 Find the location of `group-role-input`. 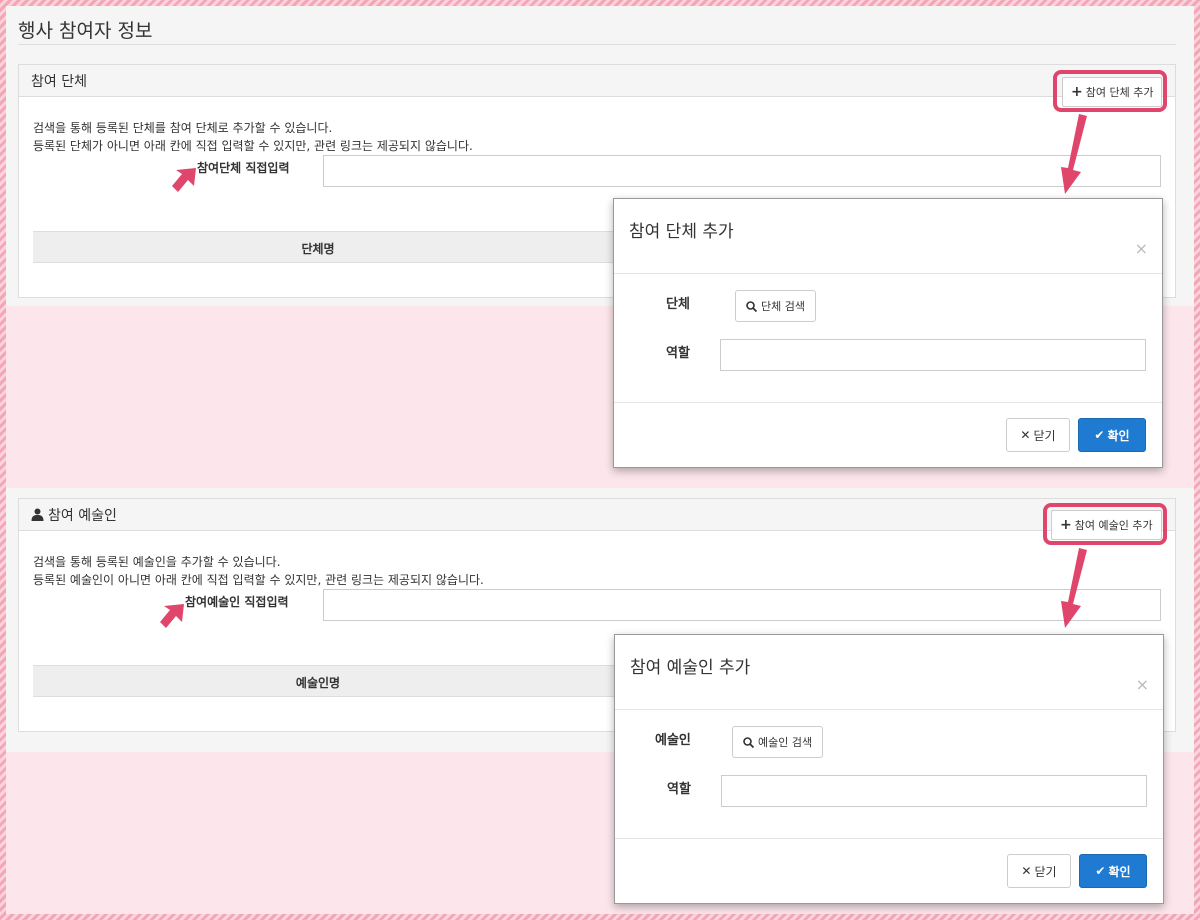

group-role-input is located at coordinates (933, 355).